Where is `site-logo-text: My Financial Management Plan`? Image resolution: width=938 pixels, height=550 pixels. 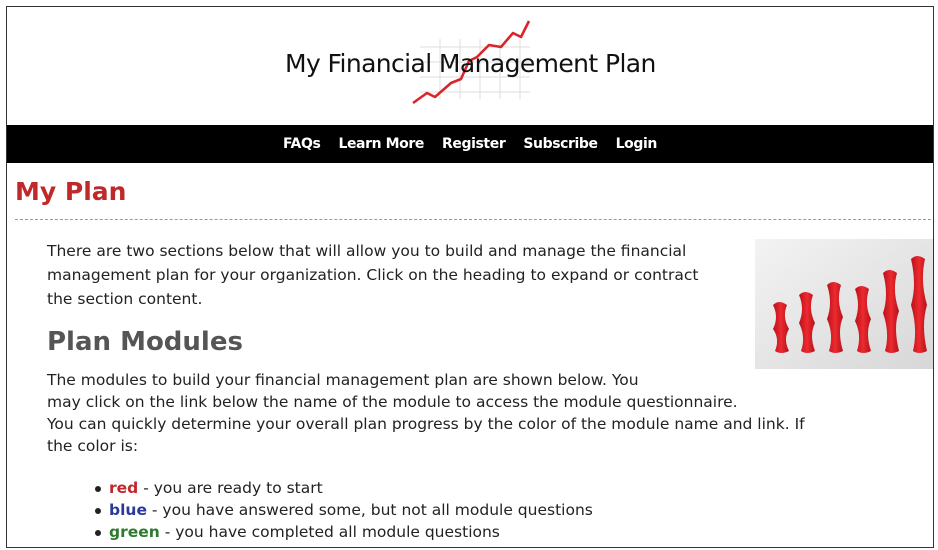
site-logo-text: My Financial Management Plan is located at coordinates (470, 63).